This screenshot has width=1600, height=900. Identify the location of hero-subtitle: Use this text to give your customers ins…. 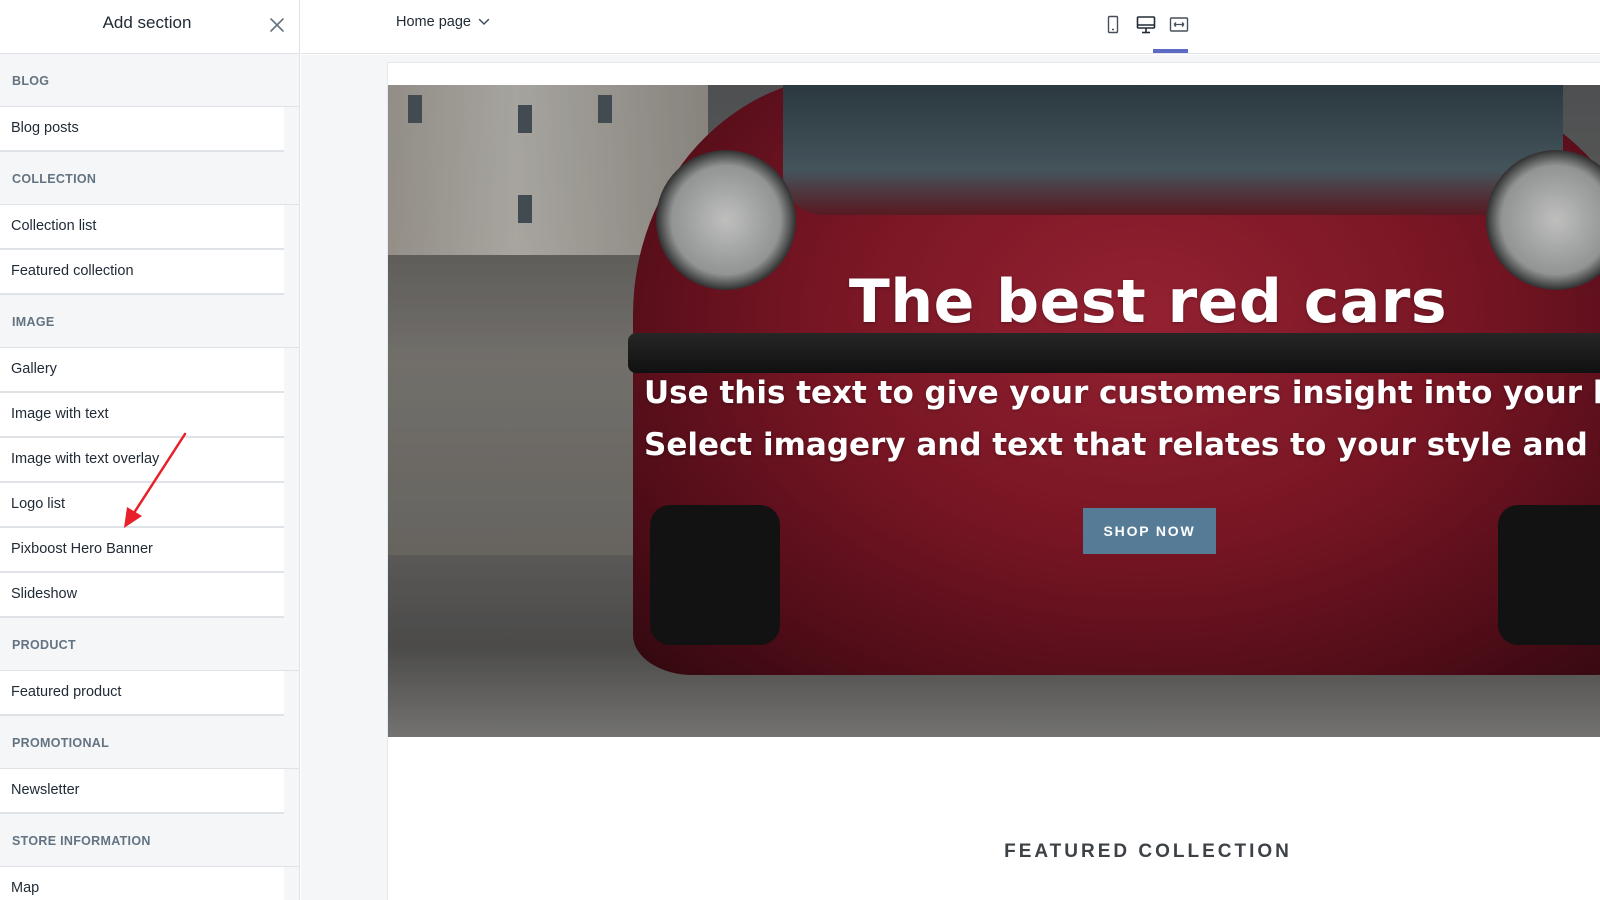
(1122, 419).